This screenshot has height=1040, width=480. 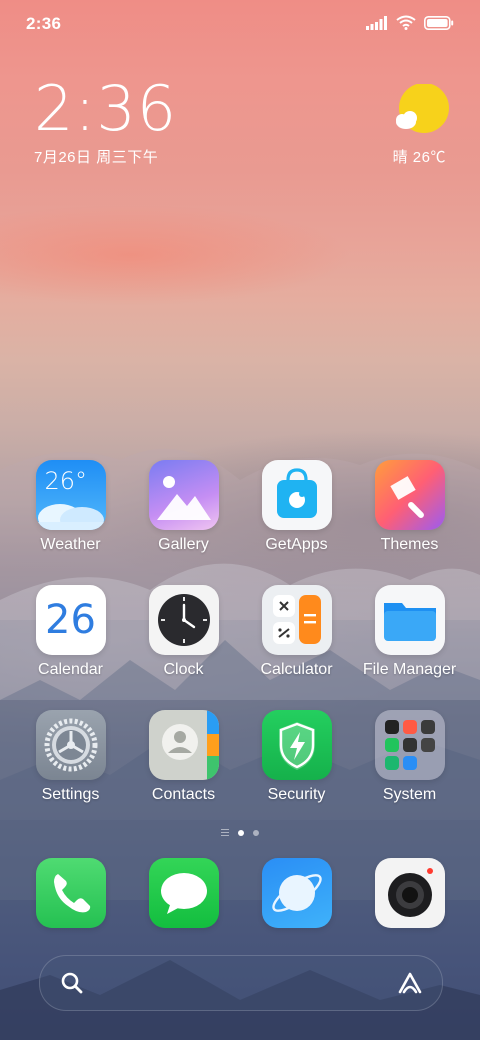 I want to click on contacts-icon, so click(x=183, y=745).